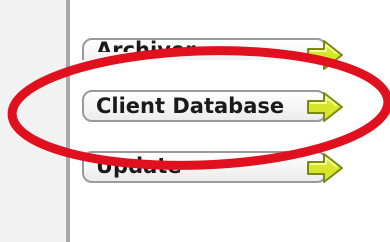 The width and height of the screenshot is (390, 242). I want to click on menu-item-label: Client Database, so click(190, 106).